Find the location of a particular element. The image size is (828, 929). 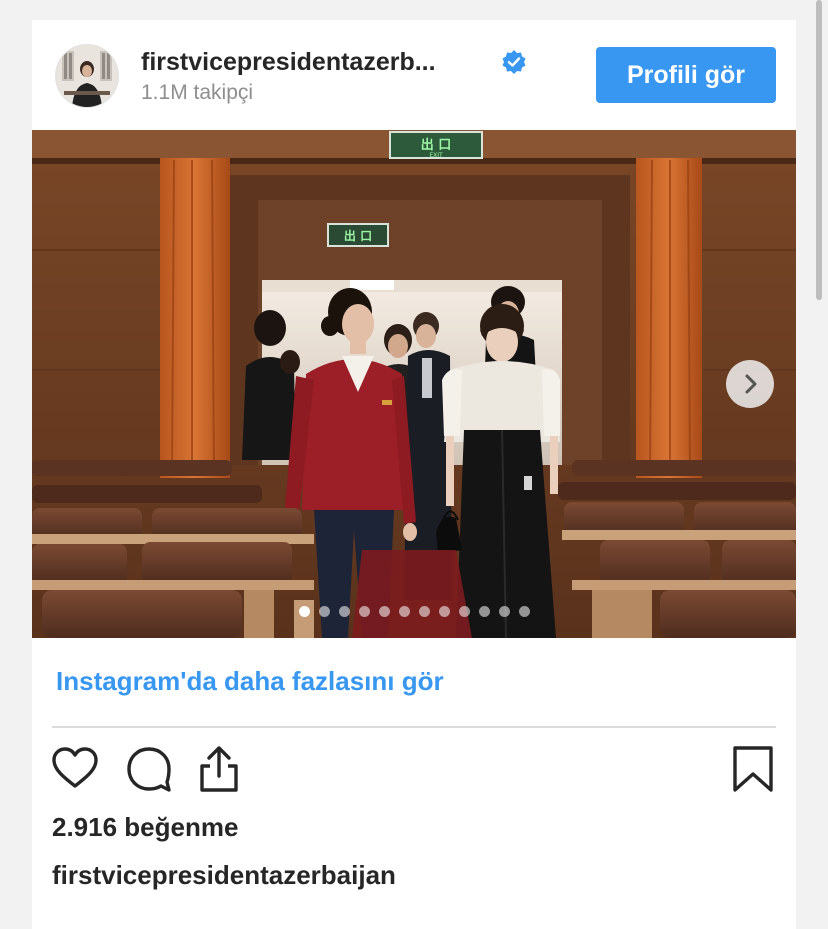

caption-username: firstvicepresidentazerbaijan is located at coordinates (224, 875).